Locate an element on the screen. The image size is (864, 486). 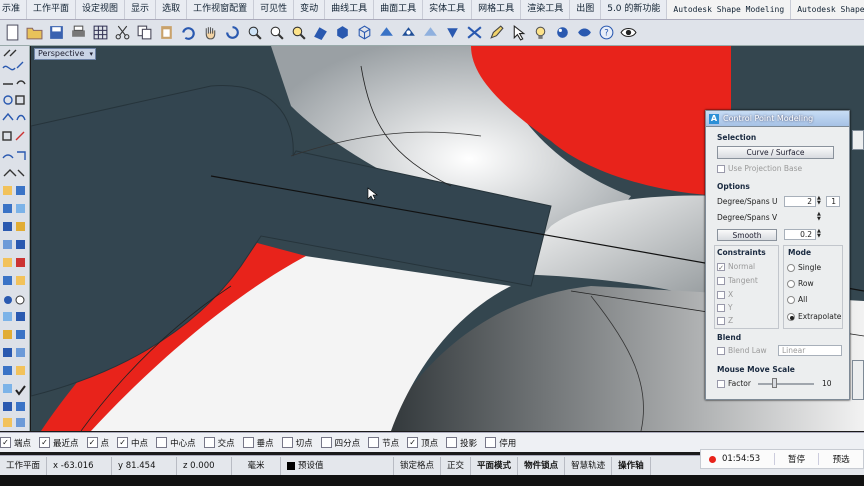
cplane-label: 工作平面 is located at coordinates (24, 465).